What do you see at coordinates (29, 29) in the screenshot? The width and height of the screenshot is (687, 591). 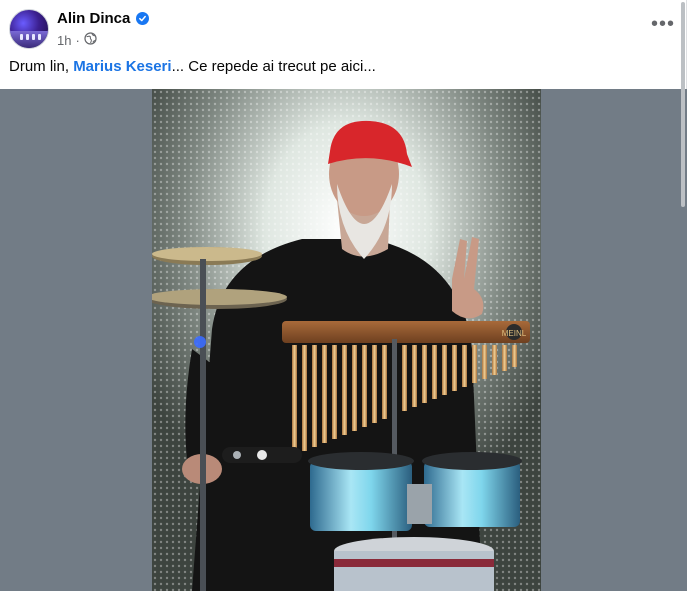 I see `author-avatar` at bounding box center [29, 29].